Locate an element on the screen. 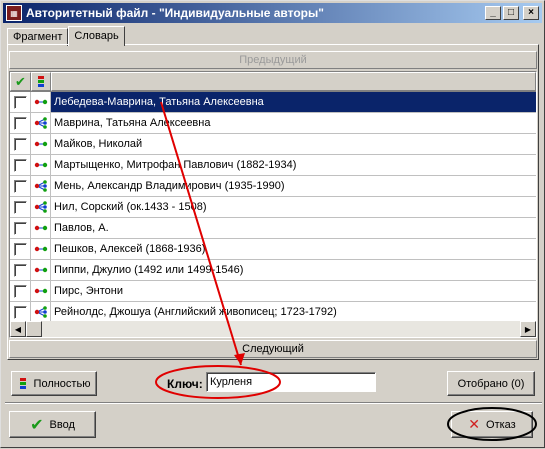  tab-dictionary: Словарь is located at coordinates (96, 36).